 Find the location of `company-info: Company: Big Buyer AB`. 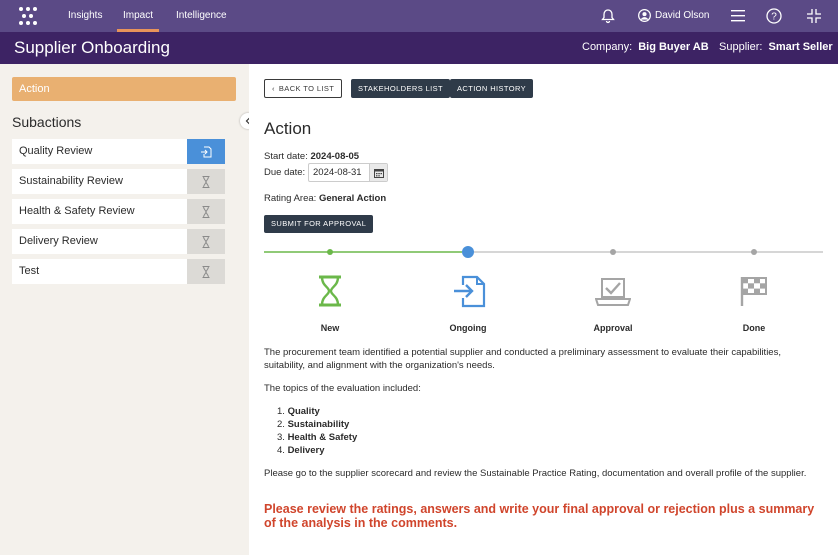

company-info: Company: Big Buyer AB is located at coordinates (645, 47).